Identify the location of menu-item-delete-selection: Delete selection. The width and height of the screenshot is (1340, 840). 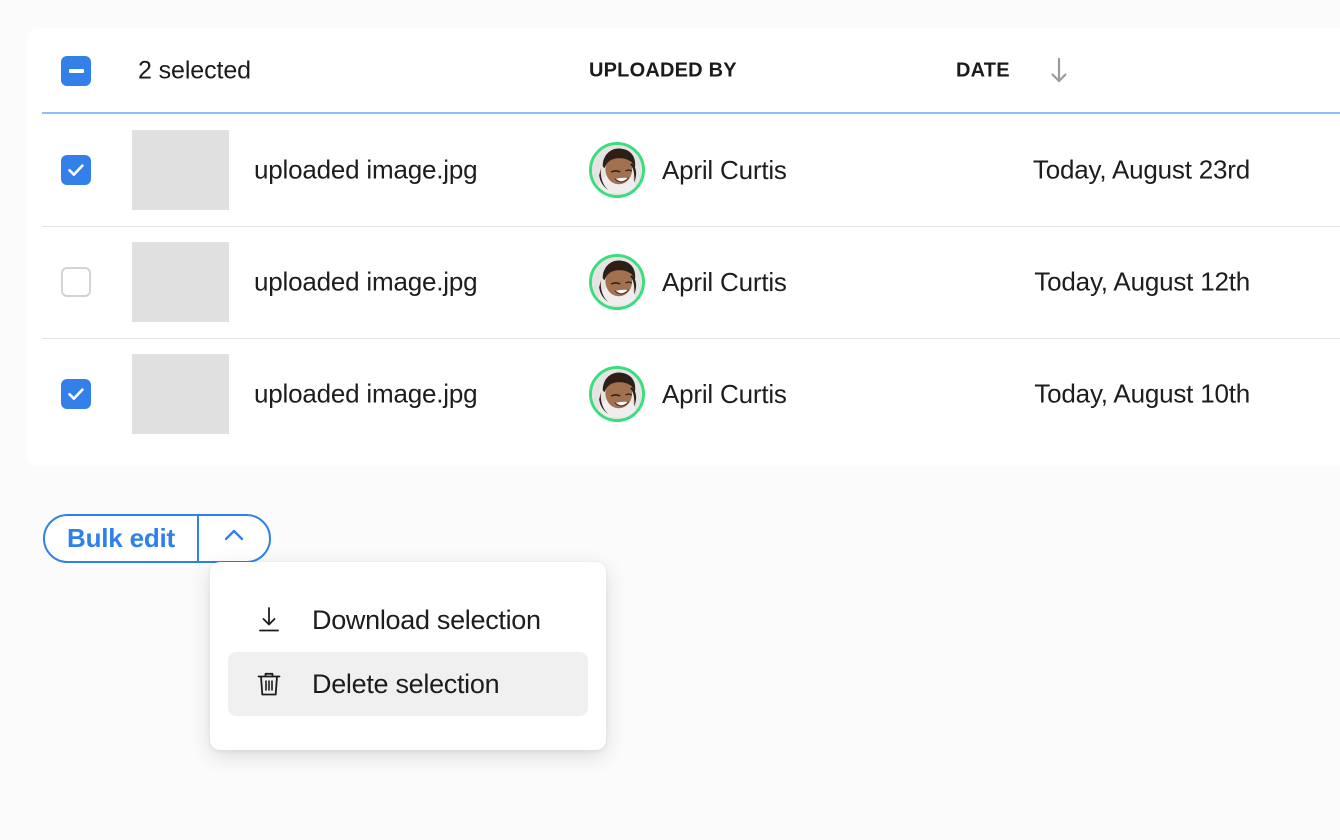
(408, 684).